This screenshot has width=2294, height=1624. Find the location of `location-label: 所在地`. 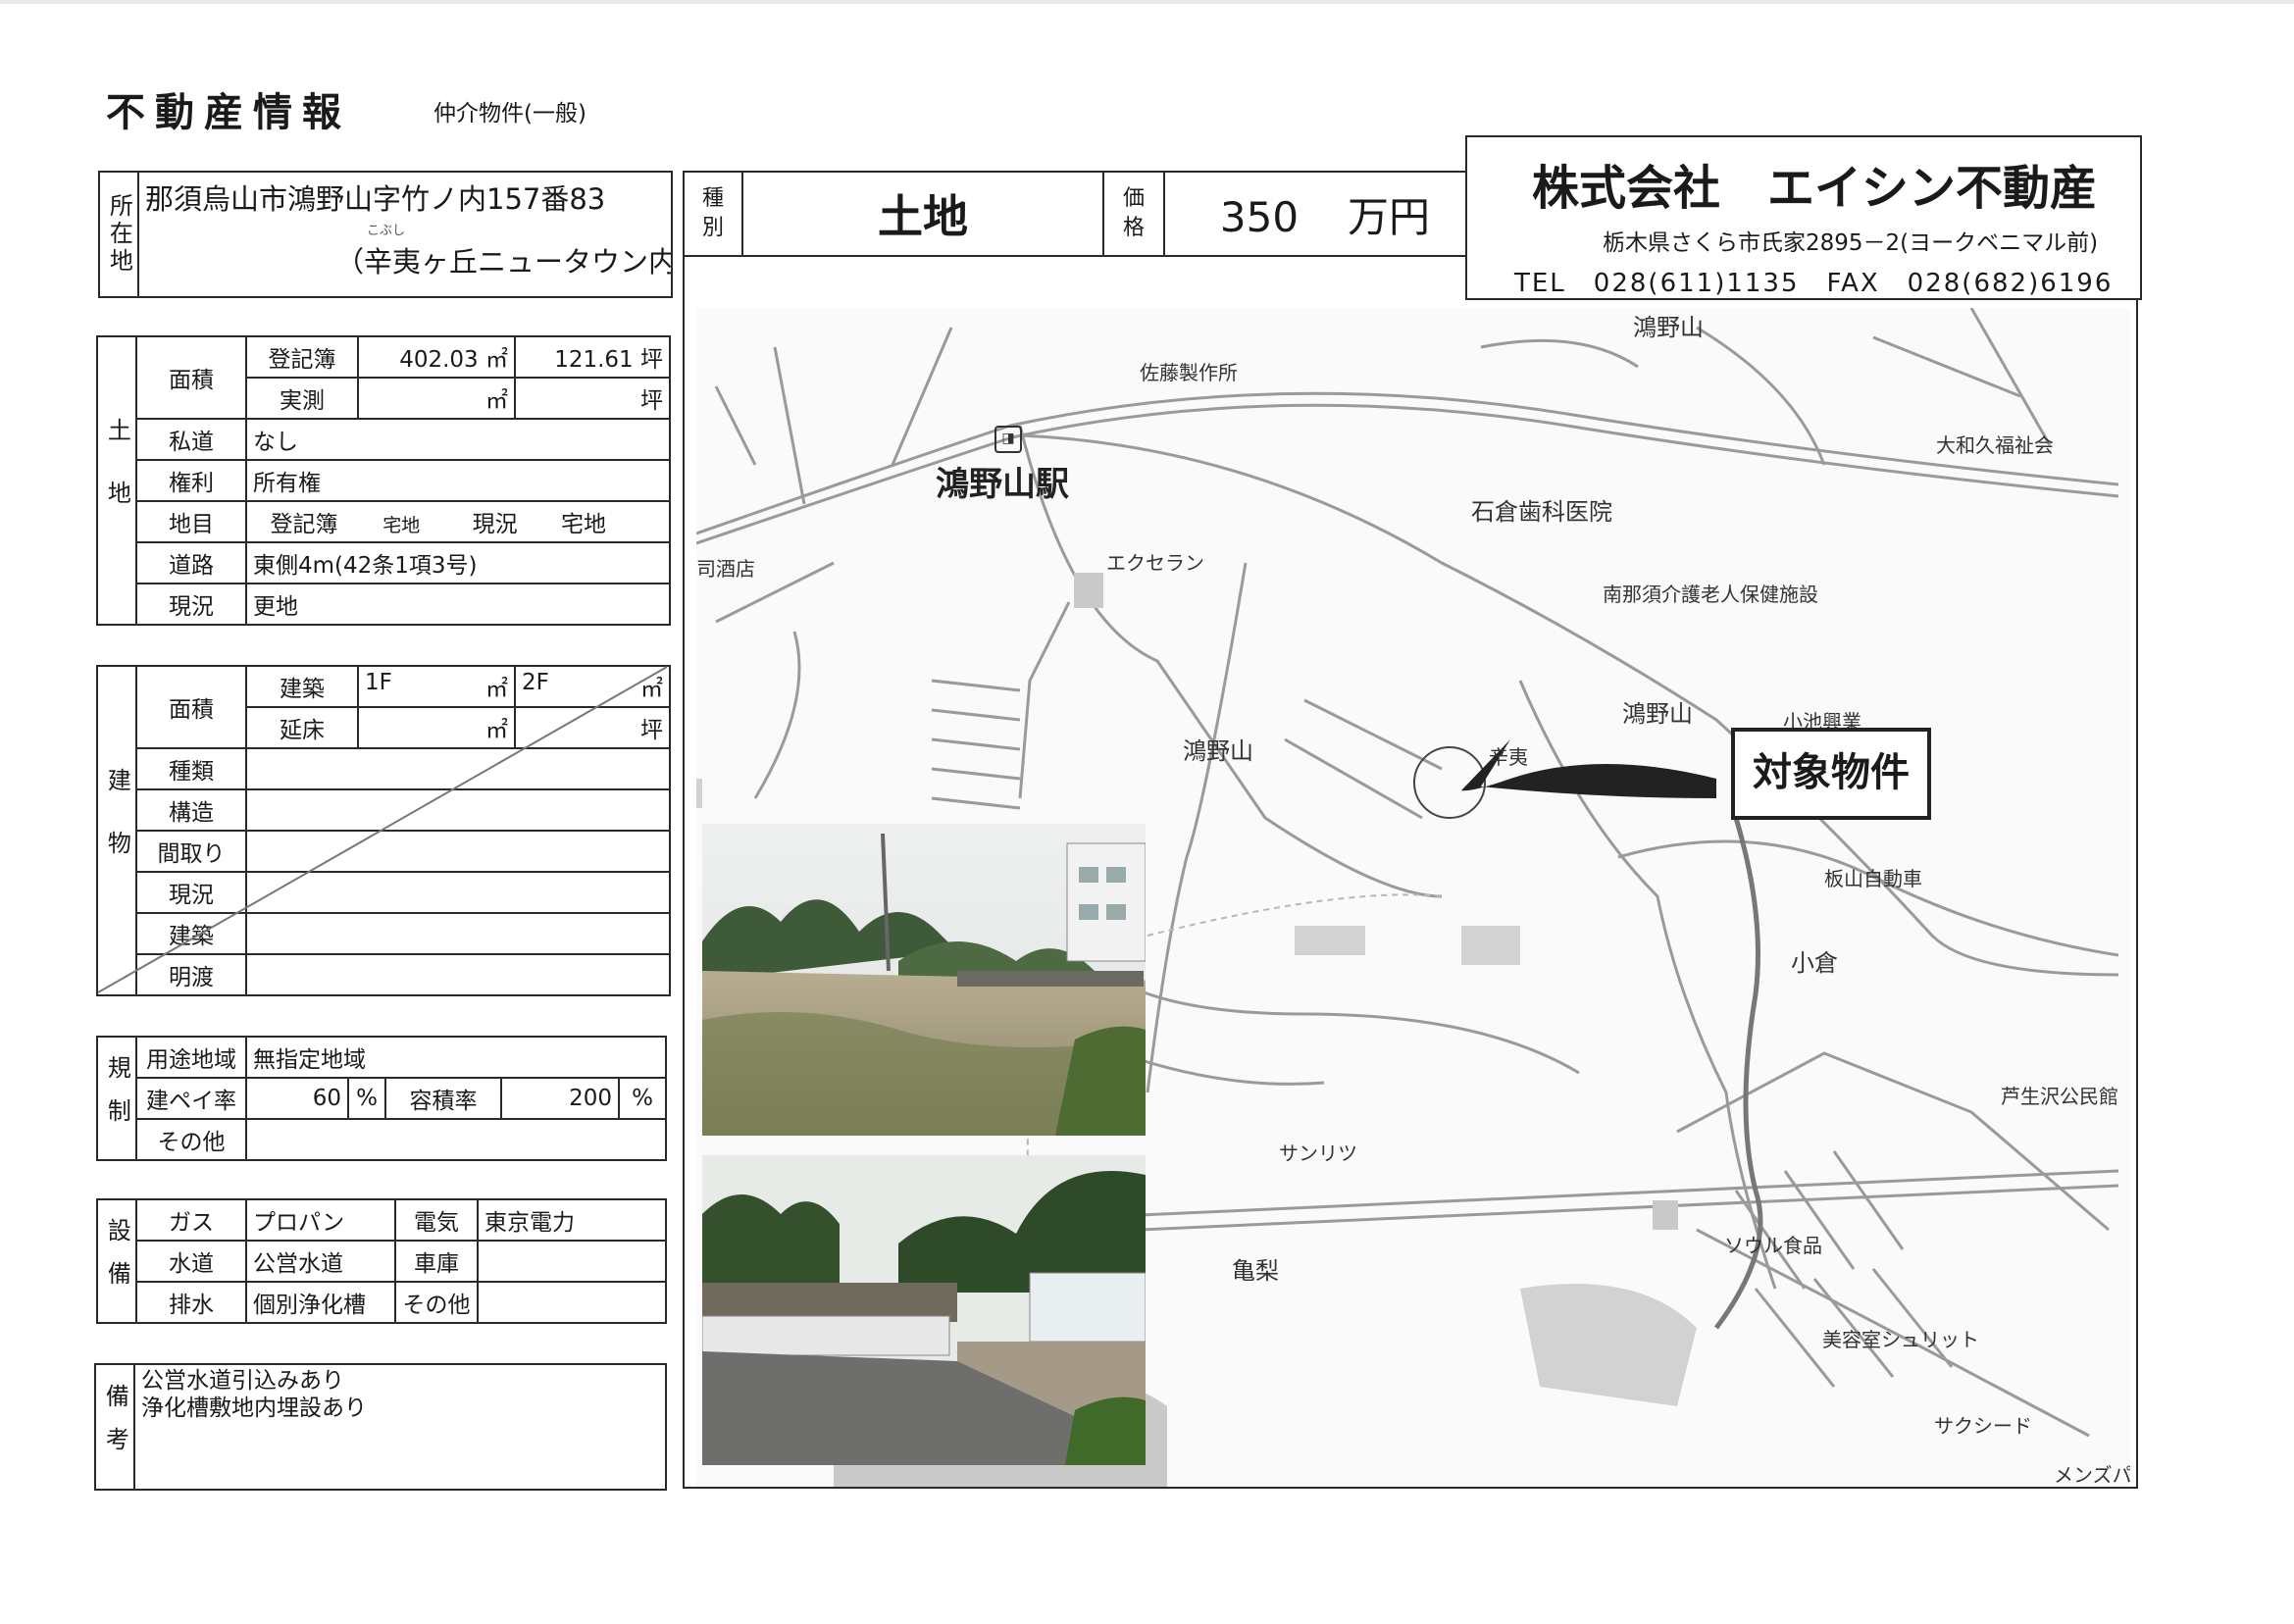

location-label: 所在地 is located at coordinates (118, 234).